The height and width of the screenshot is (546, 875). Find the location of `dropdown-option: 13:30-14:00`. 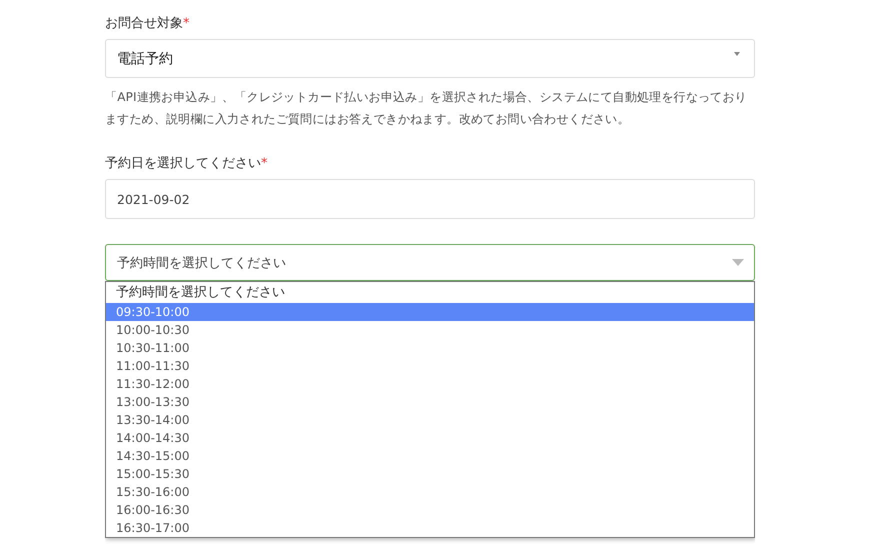

dropdown-option: 13:30-14:00 is located at coordinates (430, 420).